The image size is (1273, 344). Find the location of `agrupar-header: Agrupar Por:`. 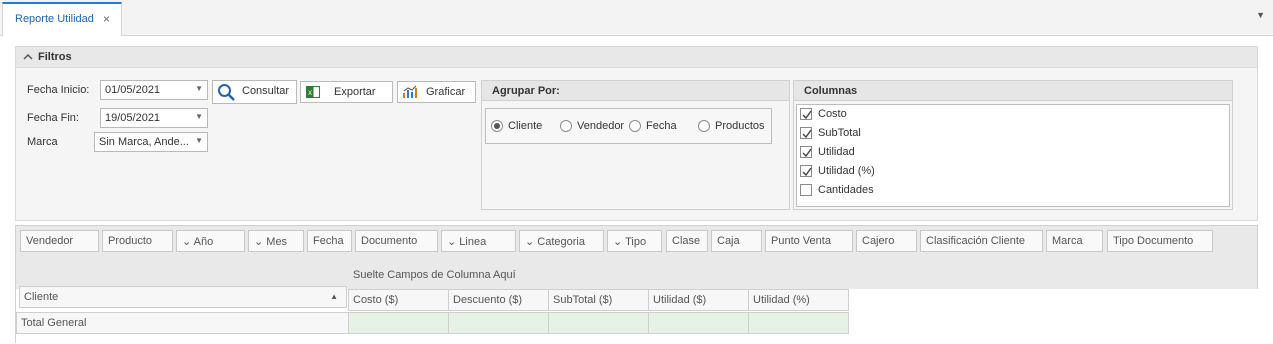

agrupar-header: Agrupar Por: is located at coordinates (635, 91).